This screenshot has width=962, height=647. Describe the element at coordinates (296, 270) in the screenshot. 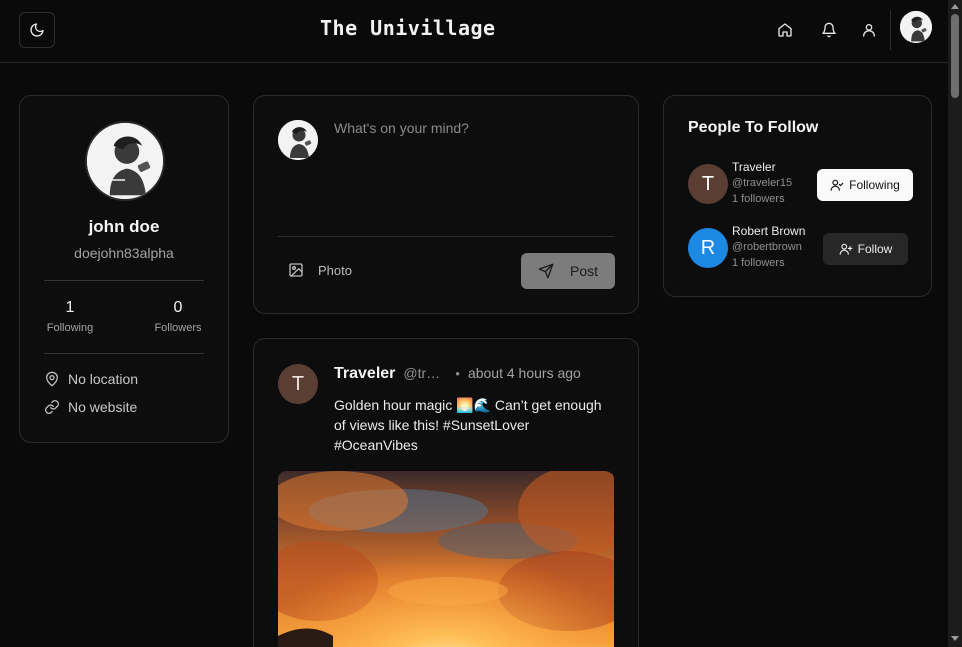

I see `image-icon` at that location.